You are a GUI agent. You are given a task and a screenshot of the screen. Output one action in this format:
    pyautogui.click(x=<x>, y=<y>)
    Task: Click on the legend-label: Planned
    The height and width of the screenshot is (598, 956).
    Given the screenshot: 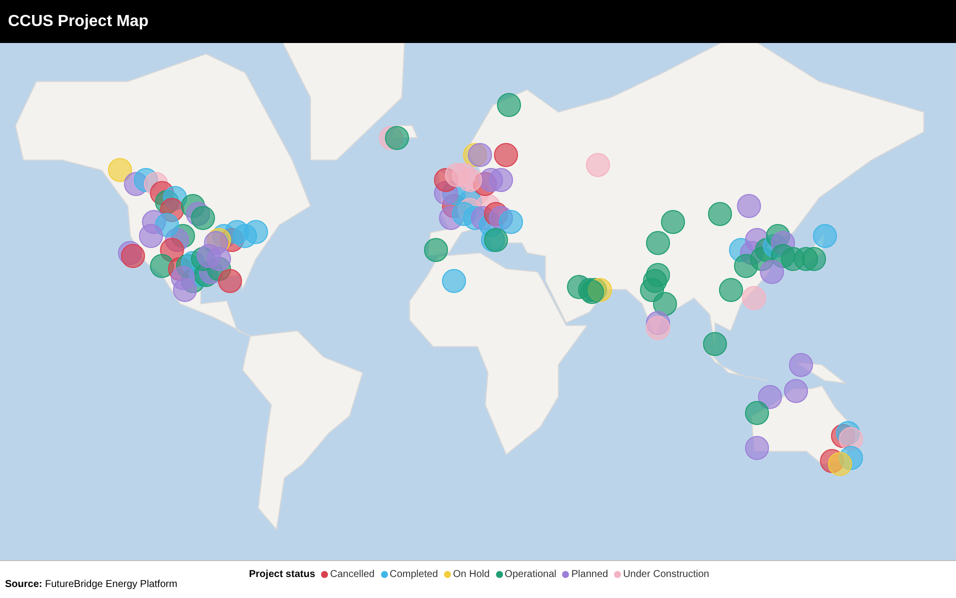 What is the action you would take?
    pyautogui.click(x=589, y=575)
    